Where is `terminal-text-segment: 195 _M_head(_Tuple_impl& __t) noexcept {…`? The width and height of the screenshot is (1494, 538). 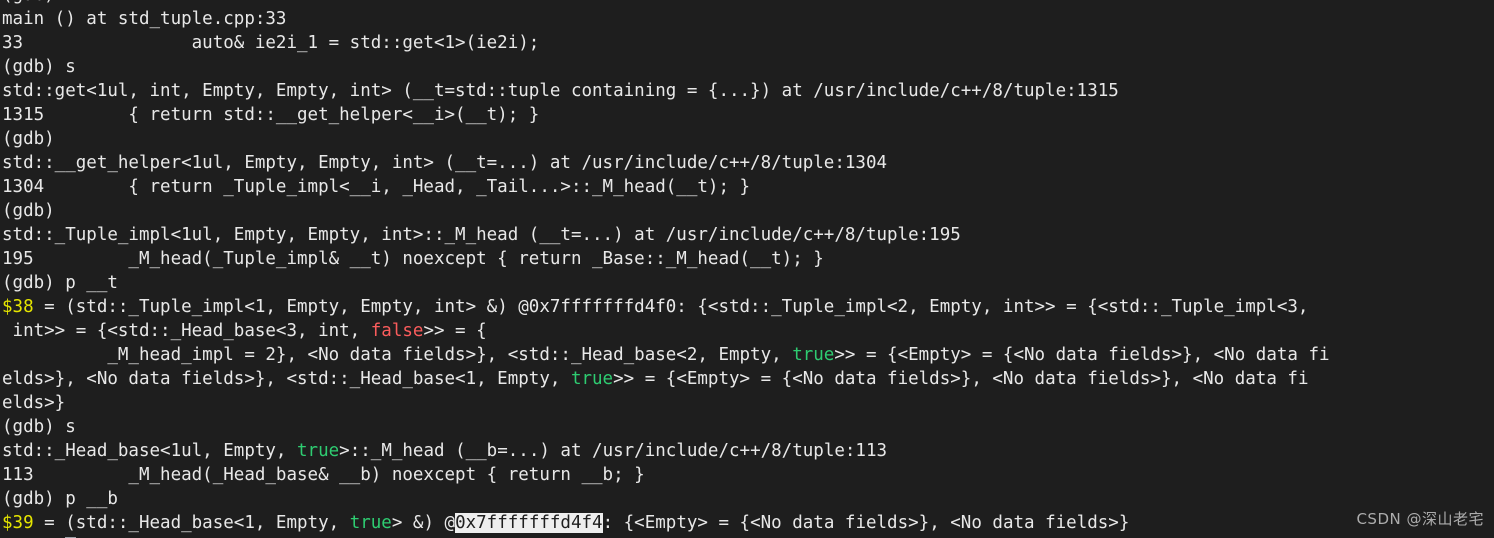
terminal-text-segment: 195 _M_head(_Tuple_impl& __t) noexcept {… is located at coordinates (413, 259).